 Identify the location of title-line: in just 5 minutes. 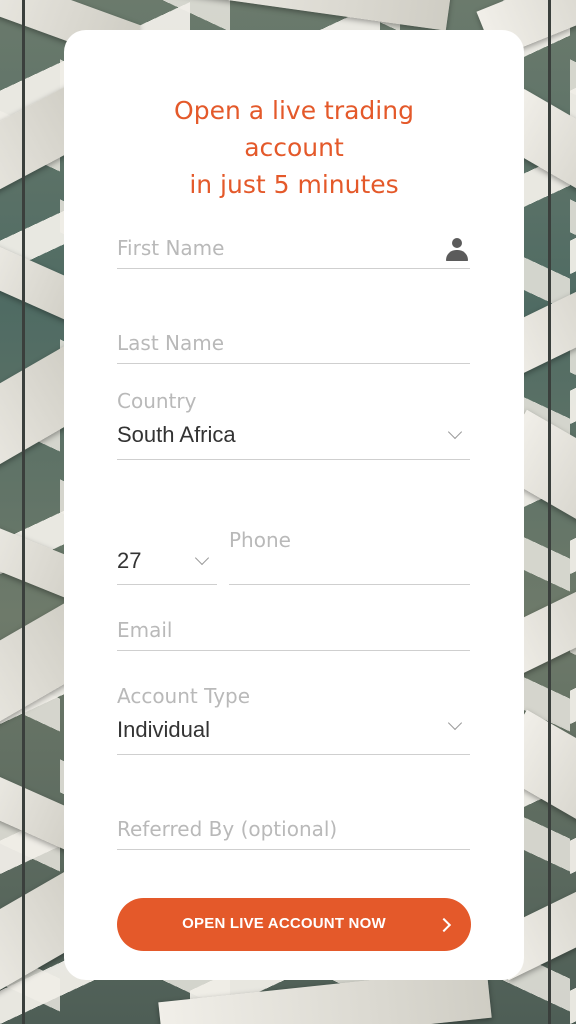
(294, 184).